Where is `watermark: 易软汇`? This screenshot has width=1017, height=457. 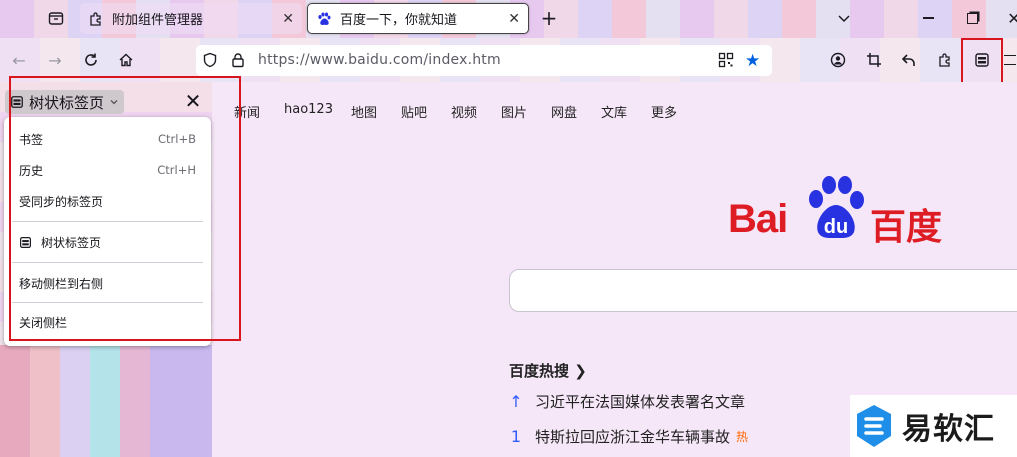
watermark: 易软汇 is located at coordinates (933, 426).